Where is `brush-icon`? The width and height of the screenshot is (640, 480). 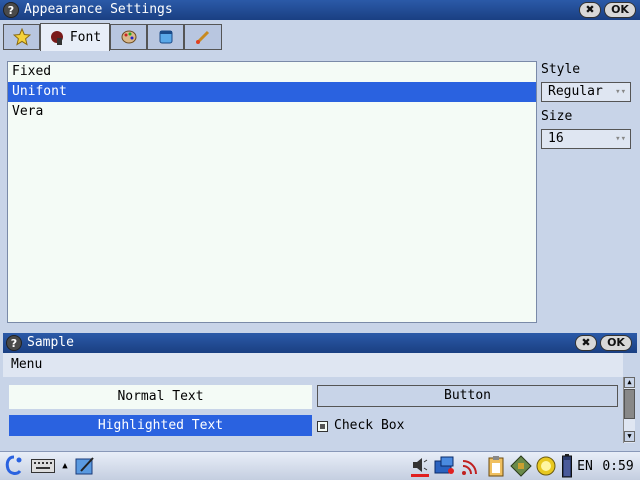
brush-icon is located at coordinates (203, 37).